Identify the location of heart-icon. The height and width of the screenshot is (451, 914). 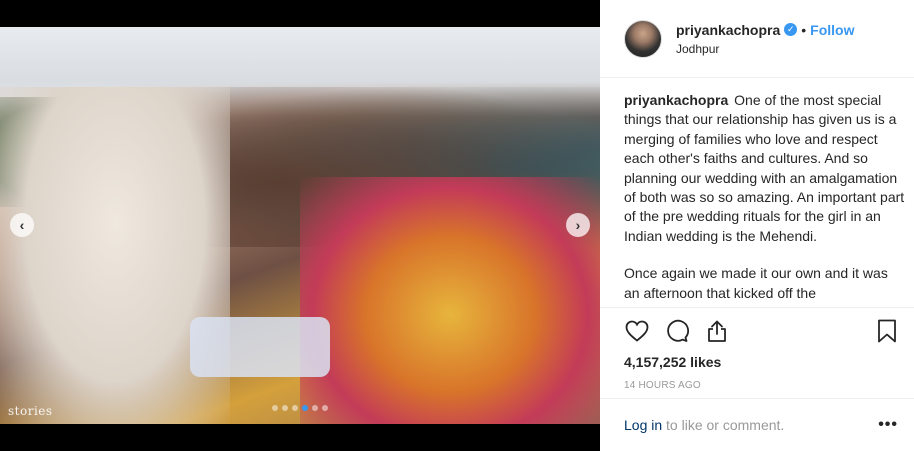
(637, 331).